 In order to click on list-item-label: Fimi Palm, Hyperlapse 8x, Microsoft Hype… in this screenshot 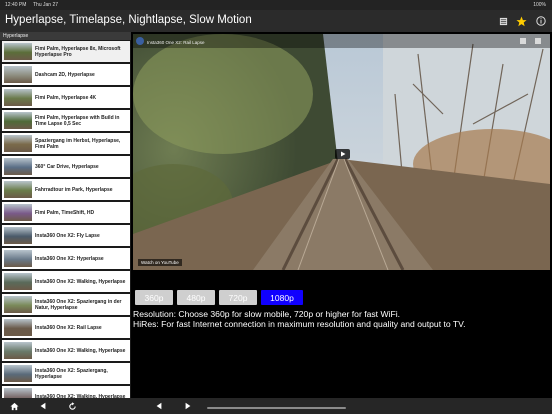, I will do `click(78, 51)`.